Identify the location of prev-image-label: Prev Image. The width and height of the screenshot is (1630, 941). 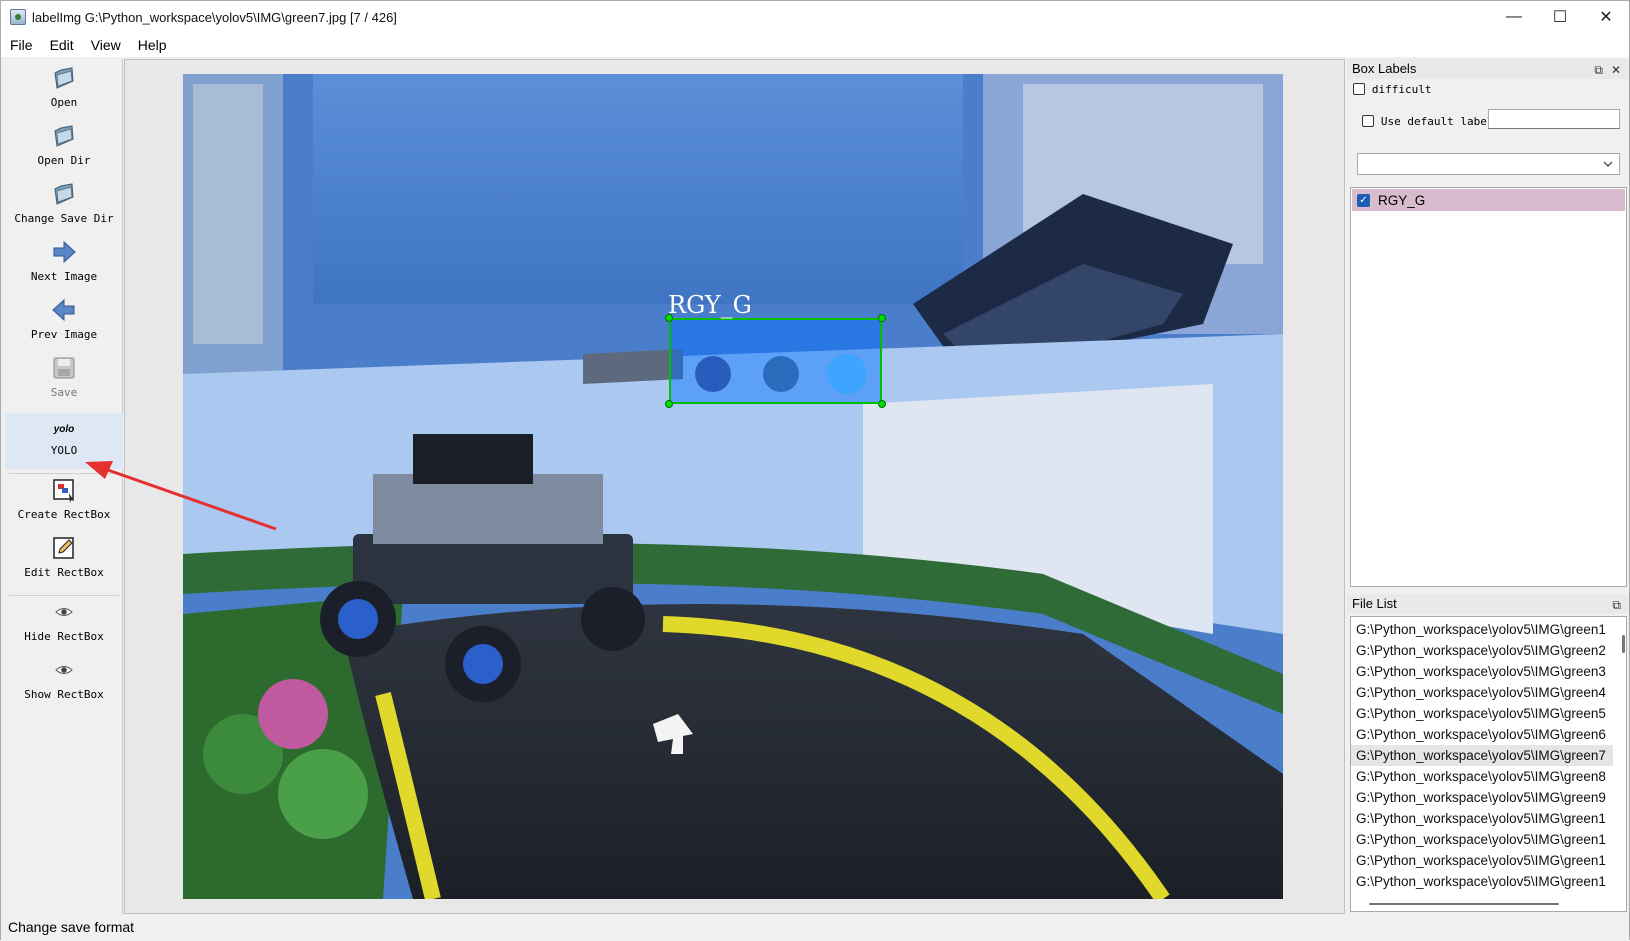
(64, 334).